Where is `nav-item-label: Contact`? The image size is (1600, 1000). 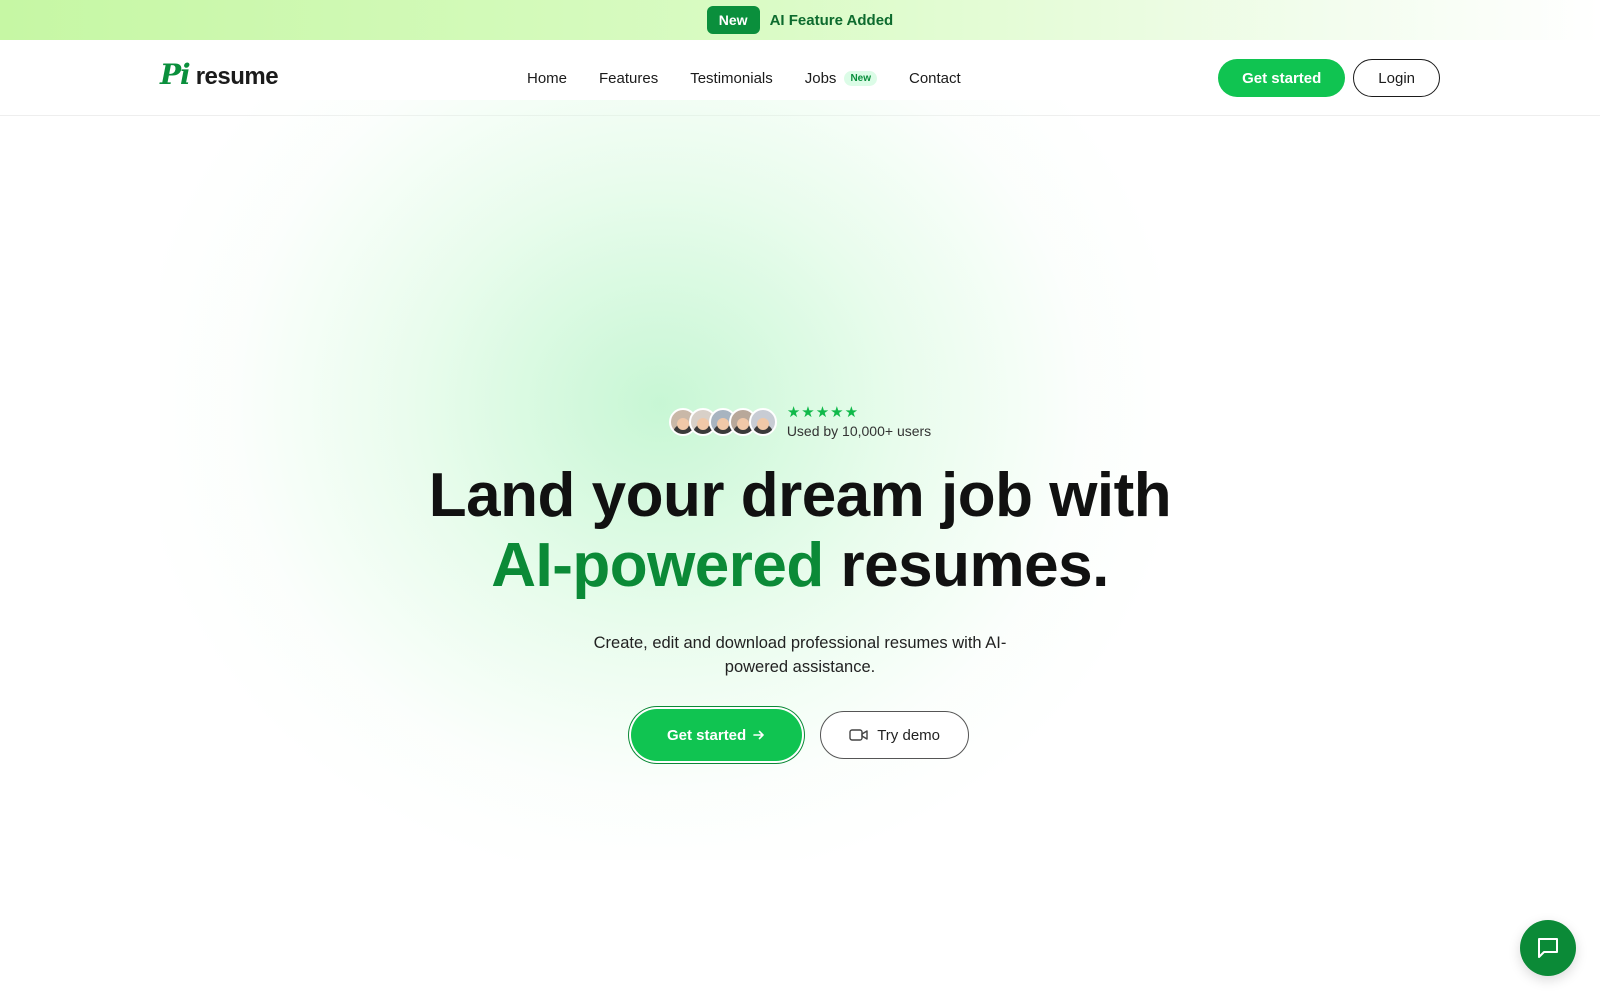 nav-item-label: Contact is located at coordinates (935, 78).